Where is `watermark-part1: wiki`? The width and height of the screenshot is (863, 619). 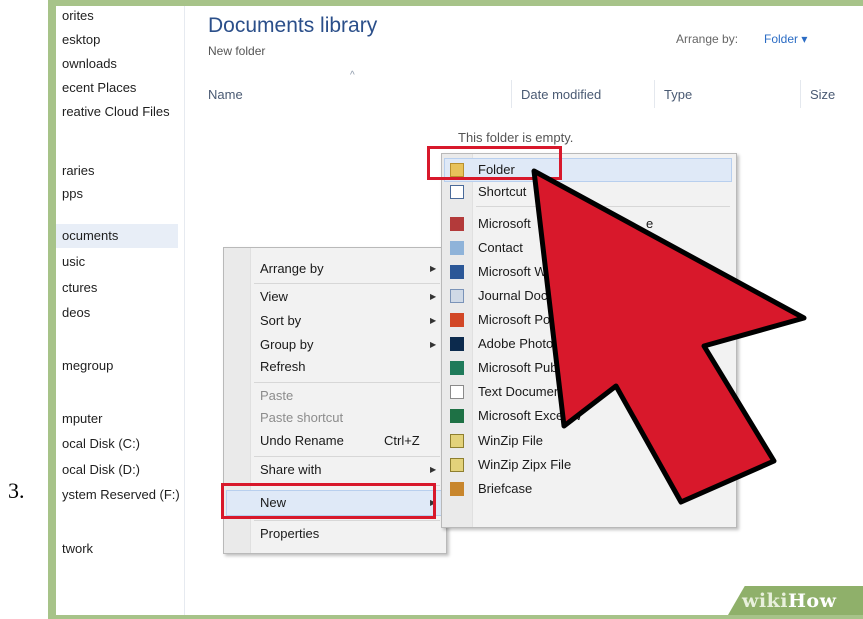 watermark-part1: wiki is located at coordinates (765, 601).